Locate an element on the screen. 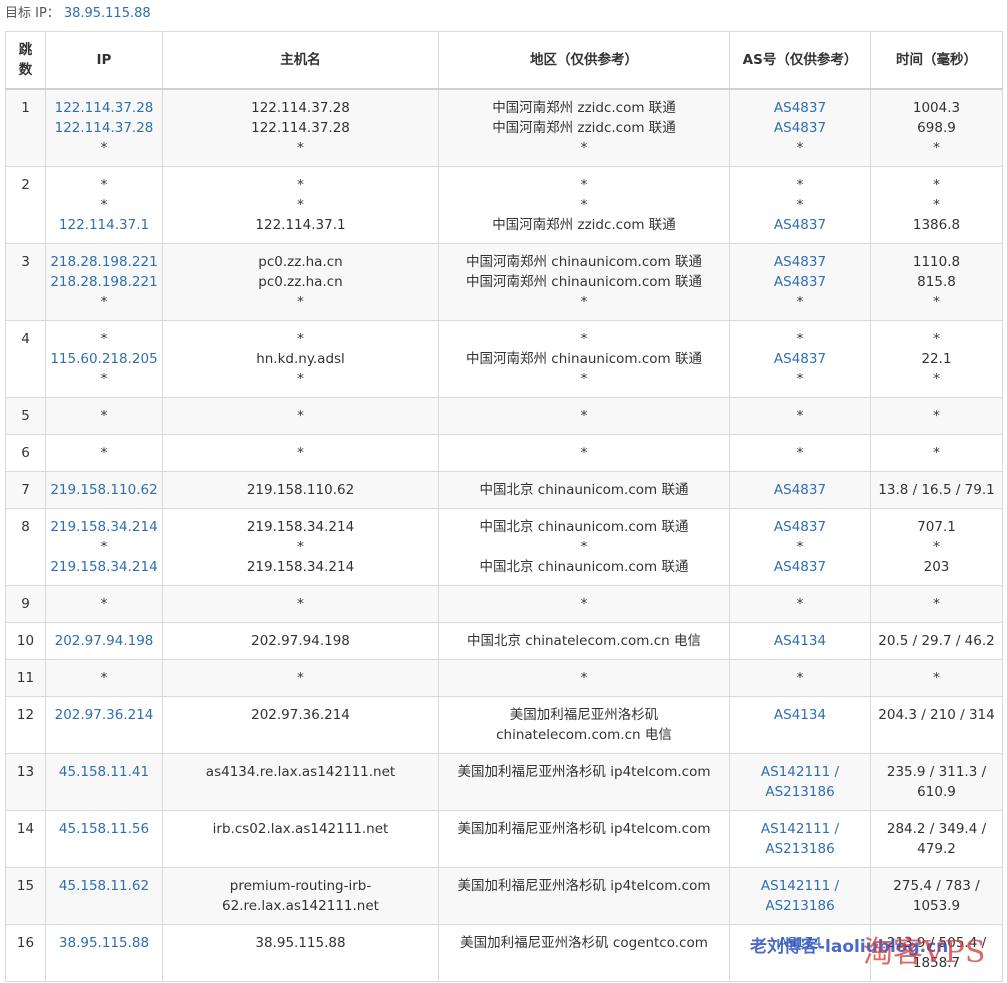 The width and height of the screenshot is (1007, 983). target-ip-label: 目标 IP： is located at coordinates (32, 13).